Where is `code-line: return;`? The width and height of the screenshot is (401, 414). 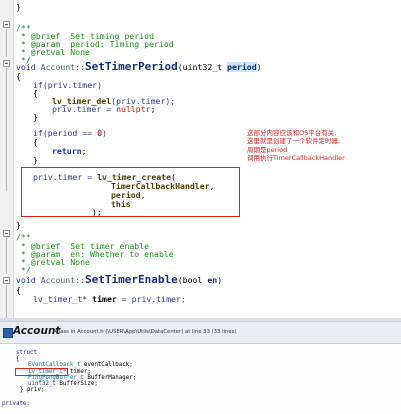 code-line: return; is located at coordinates (69, 151).